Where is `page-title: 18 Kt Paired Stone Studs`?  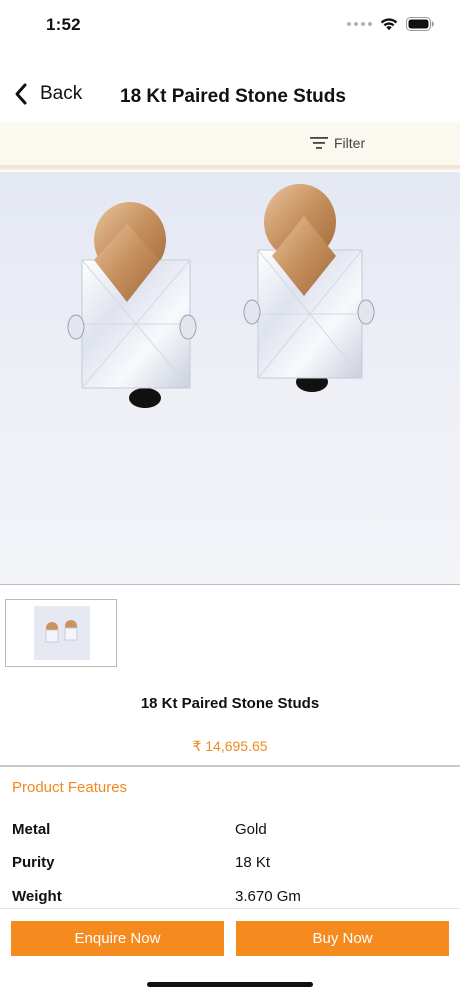 page-title: 18 Kt Paired Stone Studs is located at coordinates (233, 96).